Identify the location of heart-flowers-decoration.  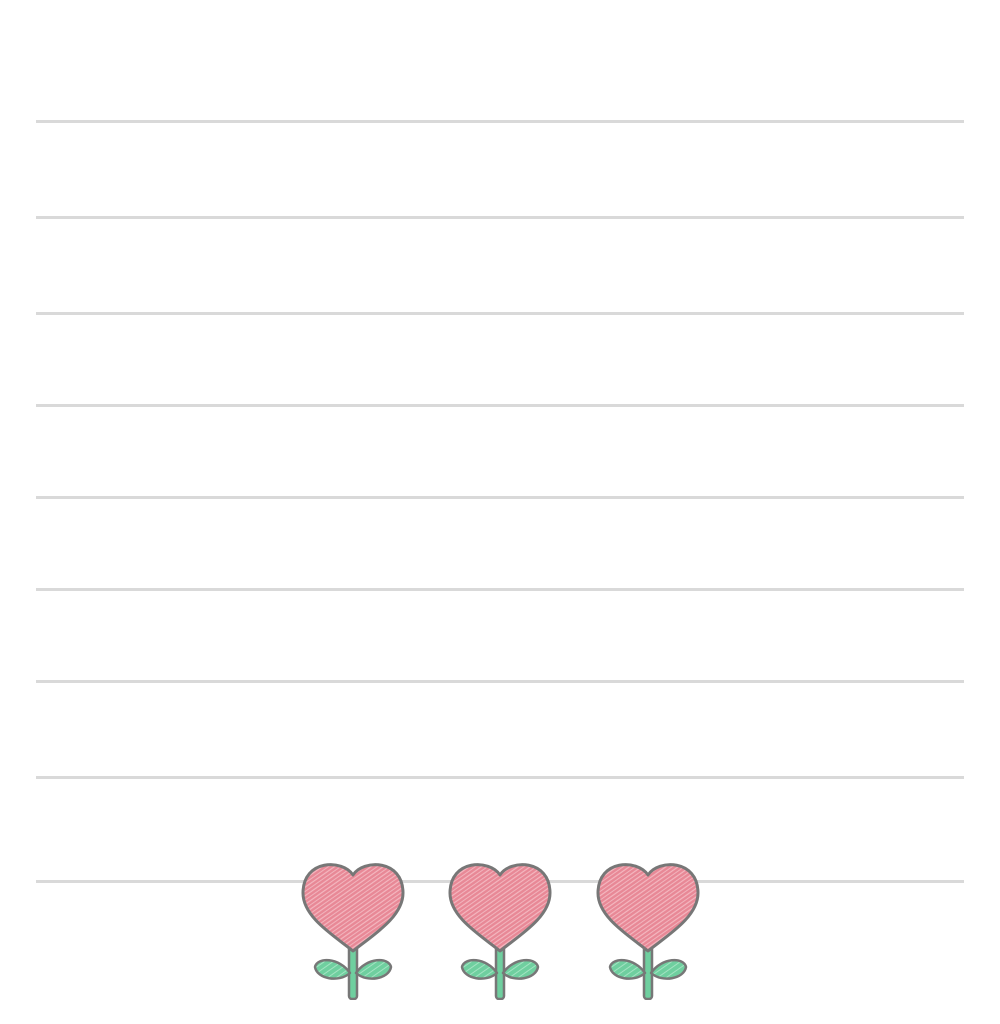
(500, 927).